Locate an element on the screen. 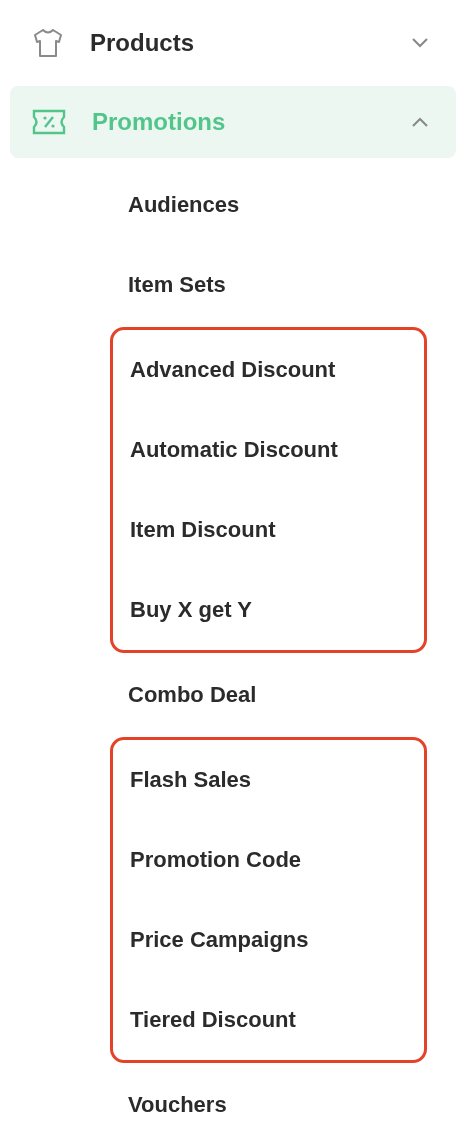 This screenshot has width=470, height=1146. submenu-item: Audiences is located at coordinates (268, 205).